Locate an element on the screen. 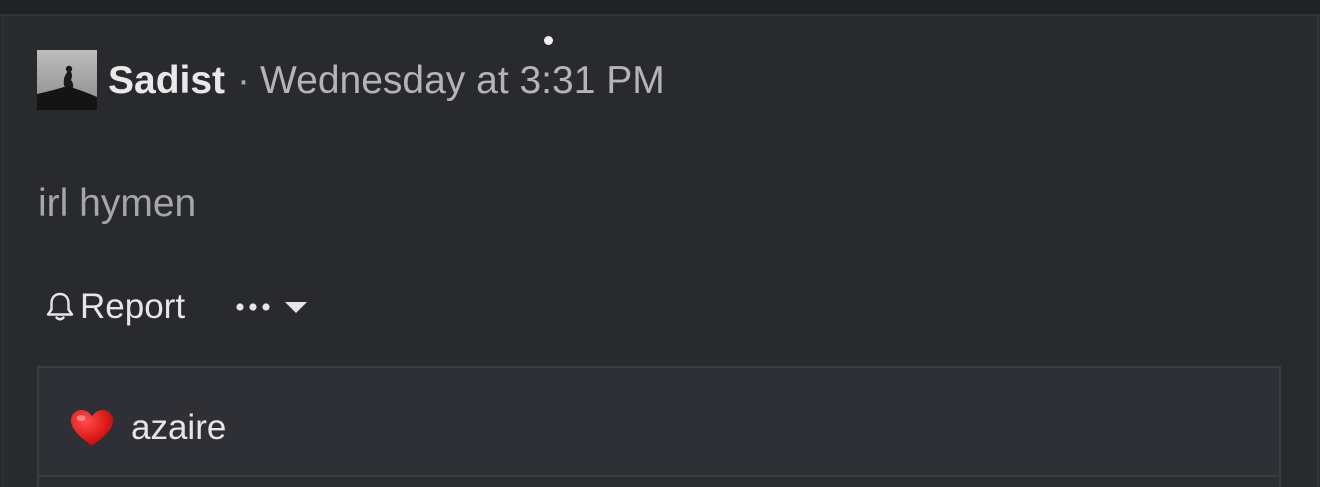 This screenshot has width=1320, height=487. caret-down-icon is located at coordinates (296, 307).